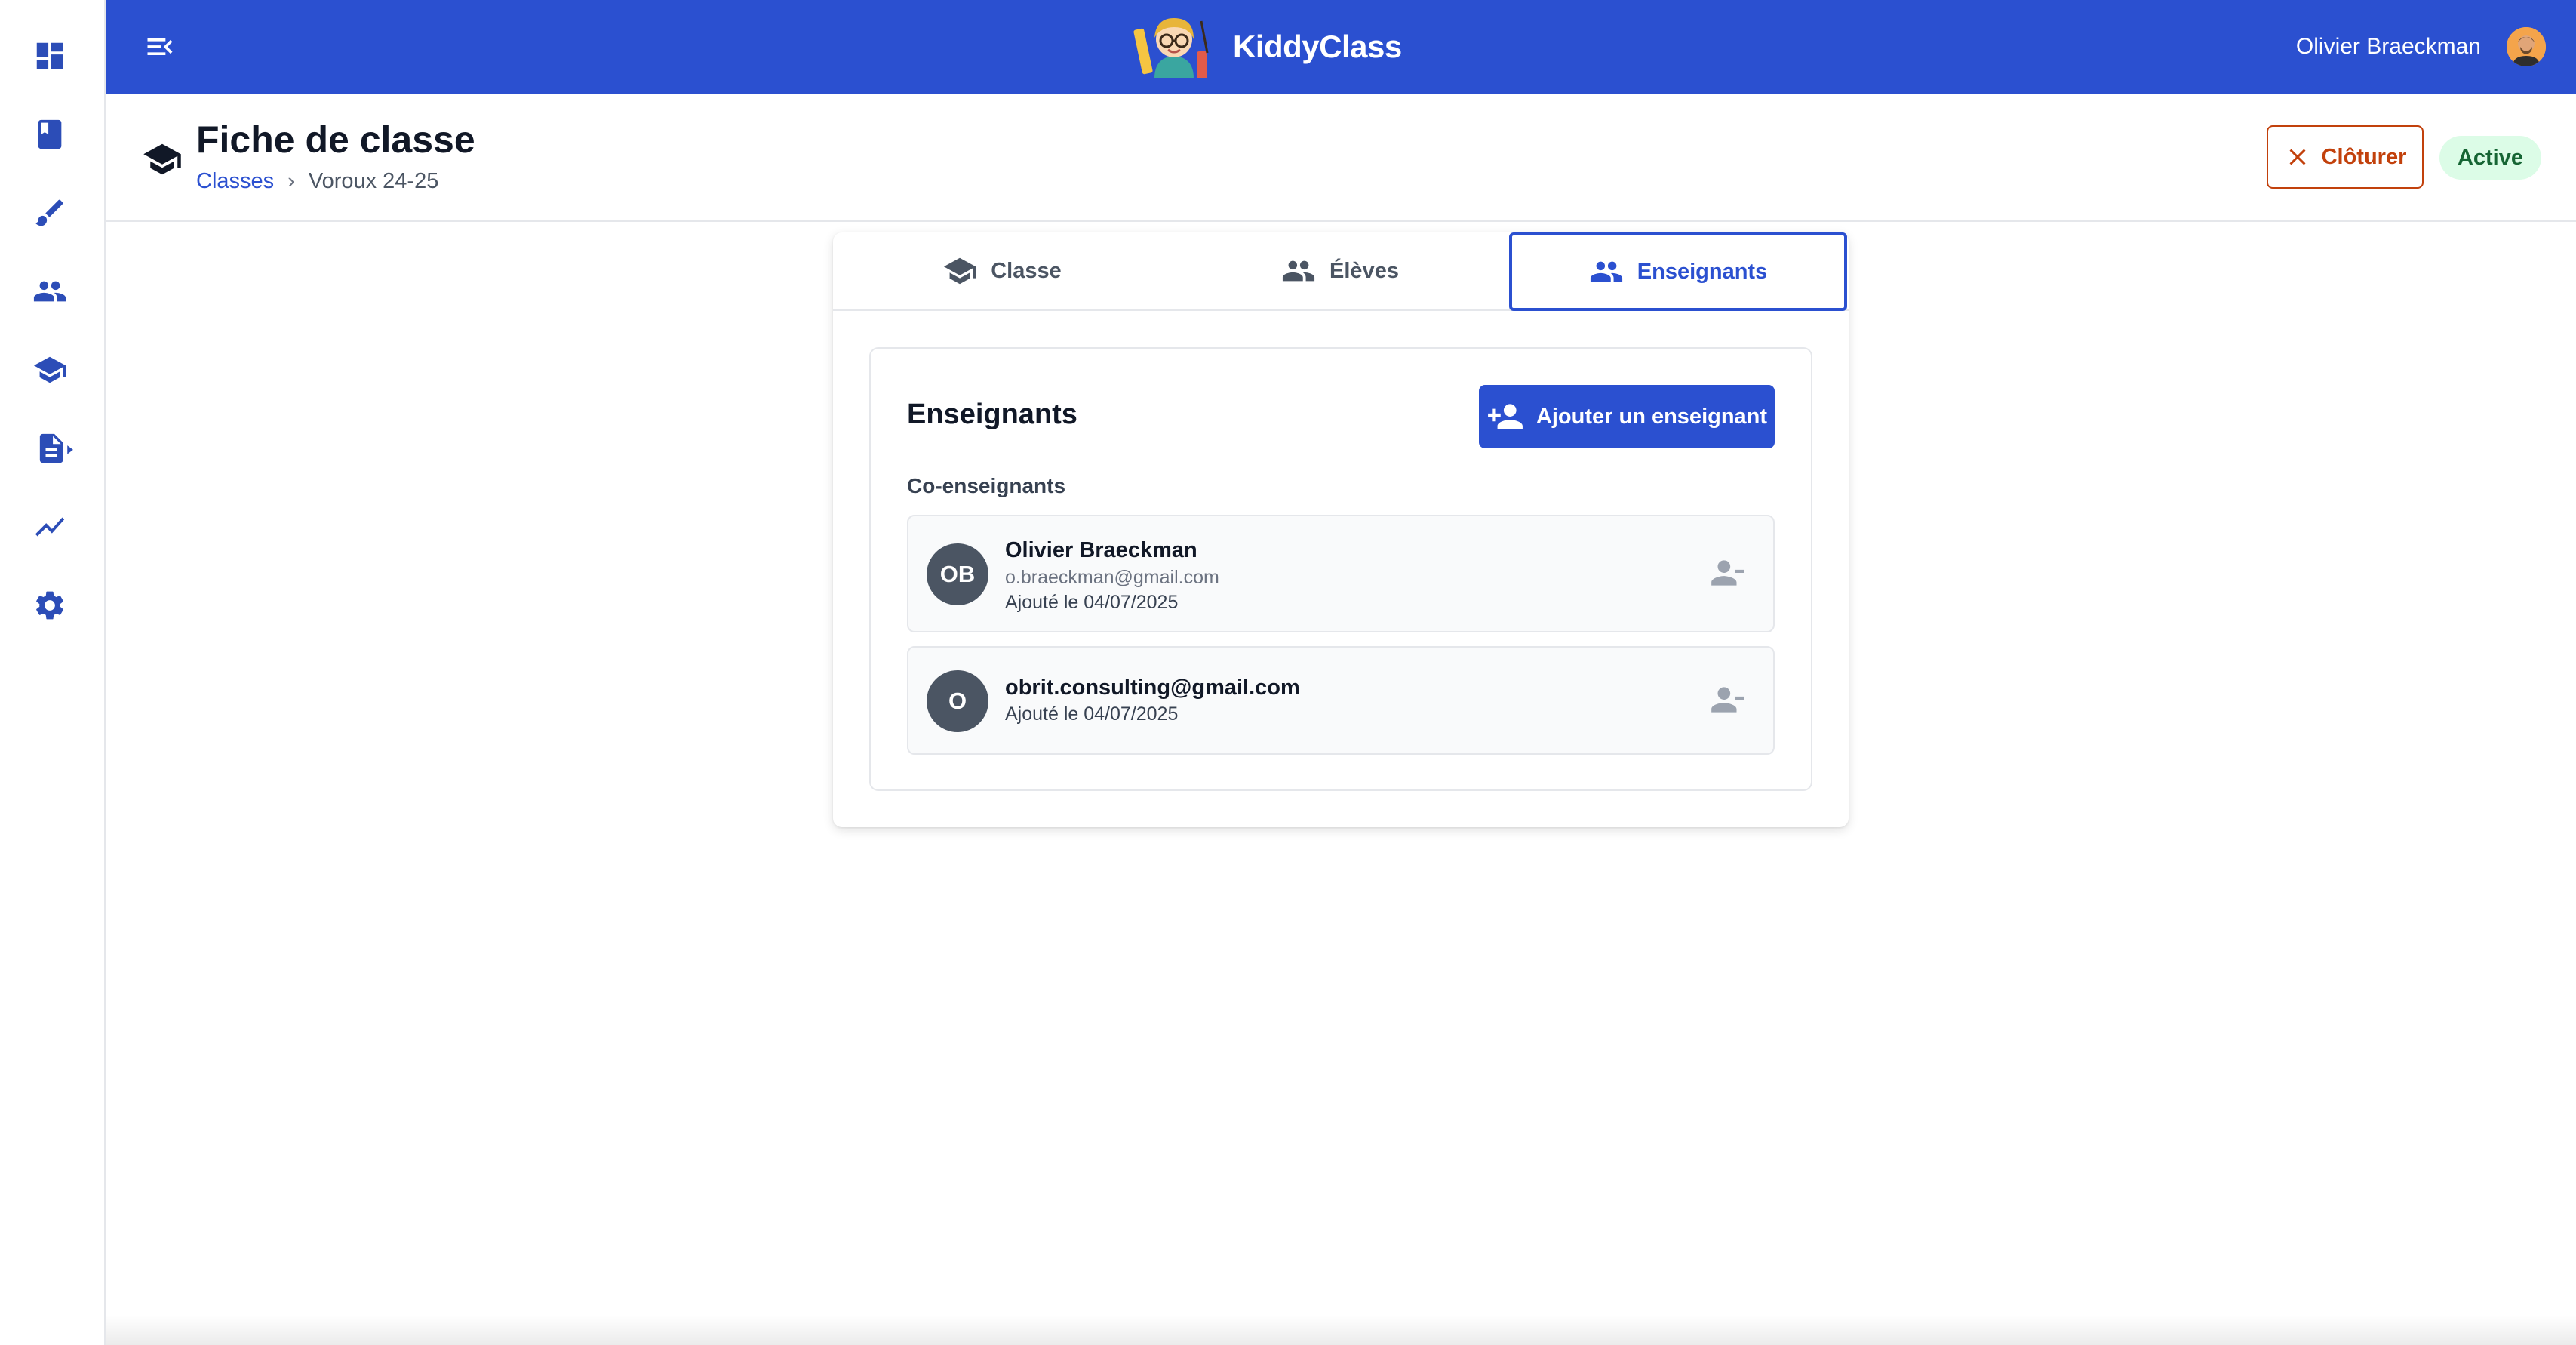 The width and height of the screenshot is (2576, 1345). What do you see at coordinates (957, 701) in the screenshot?
I see `avatar: O` at bounding box center [957, 701].